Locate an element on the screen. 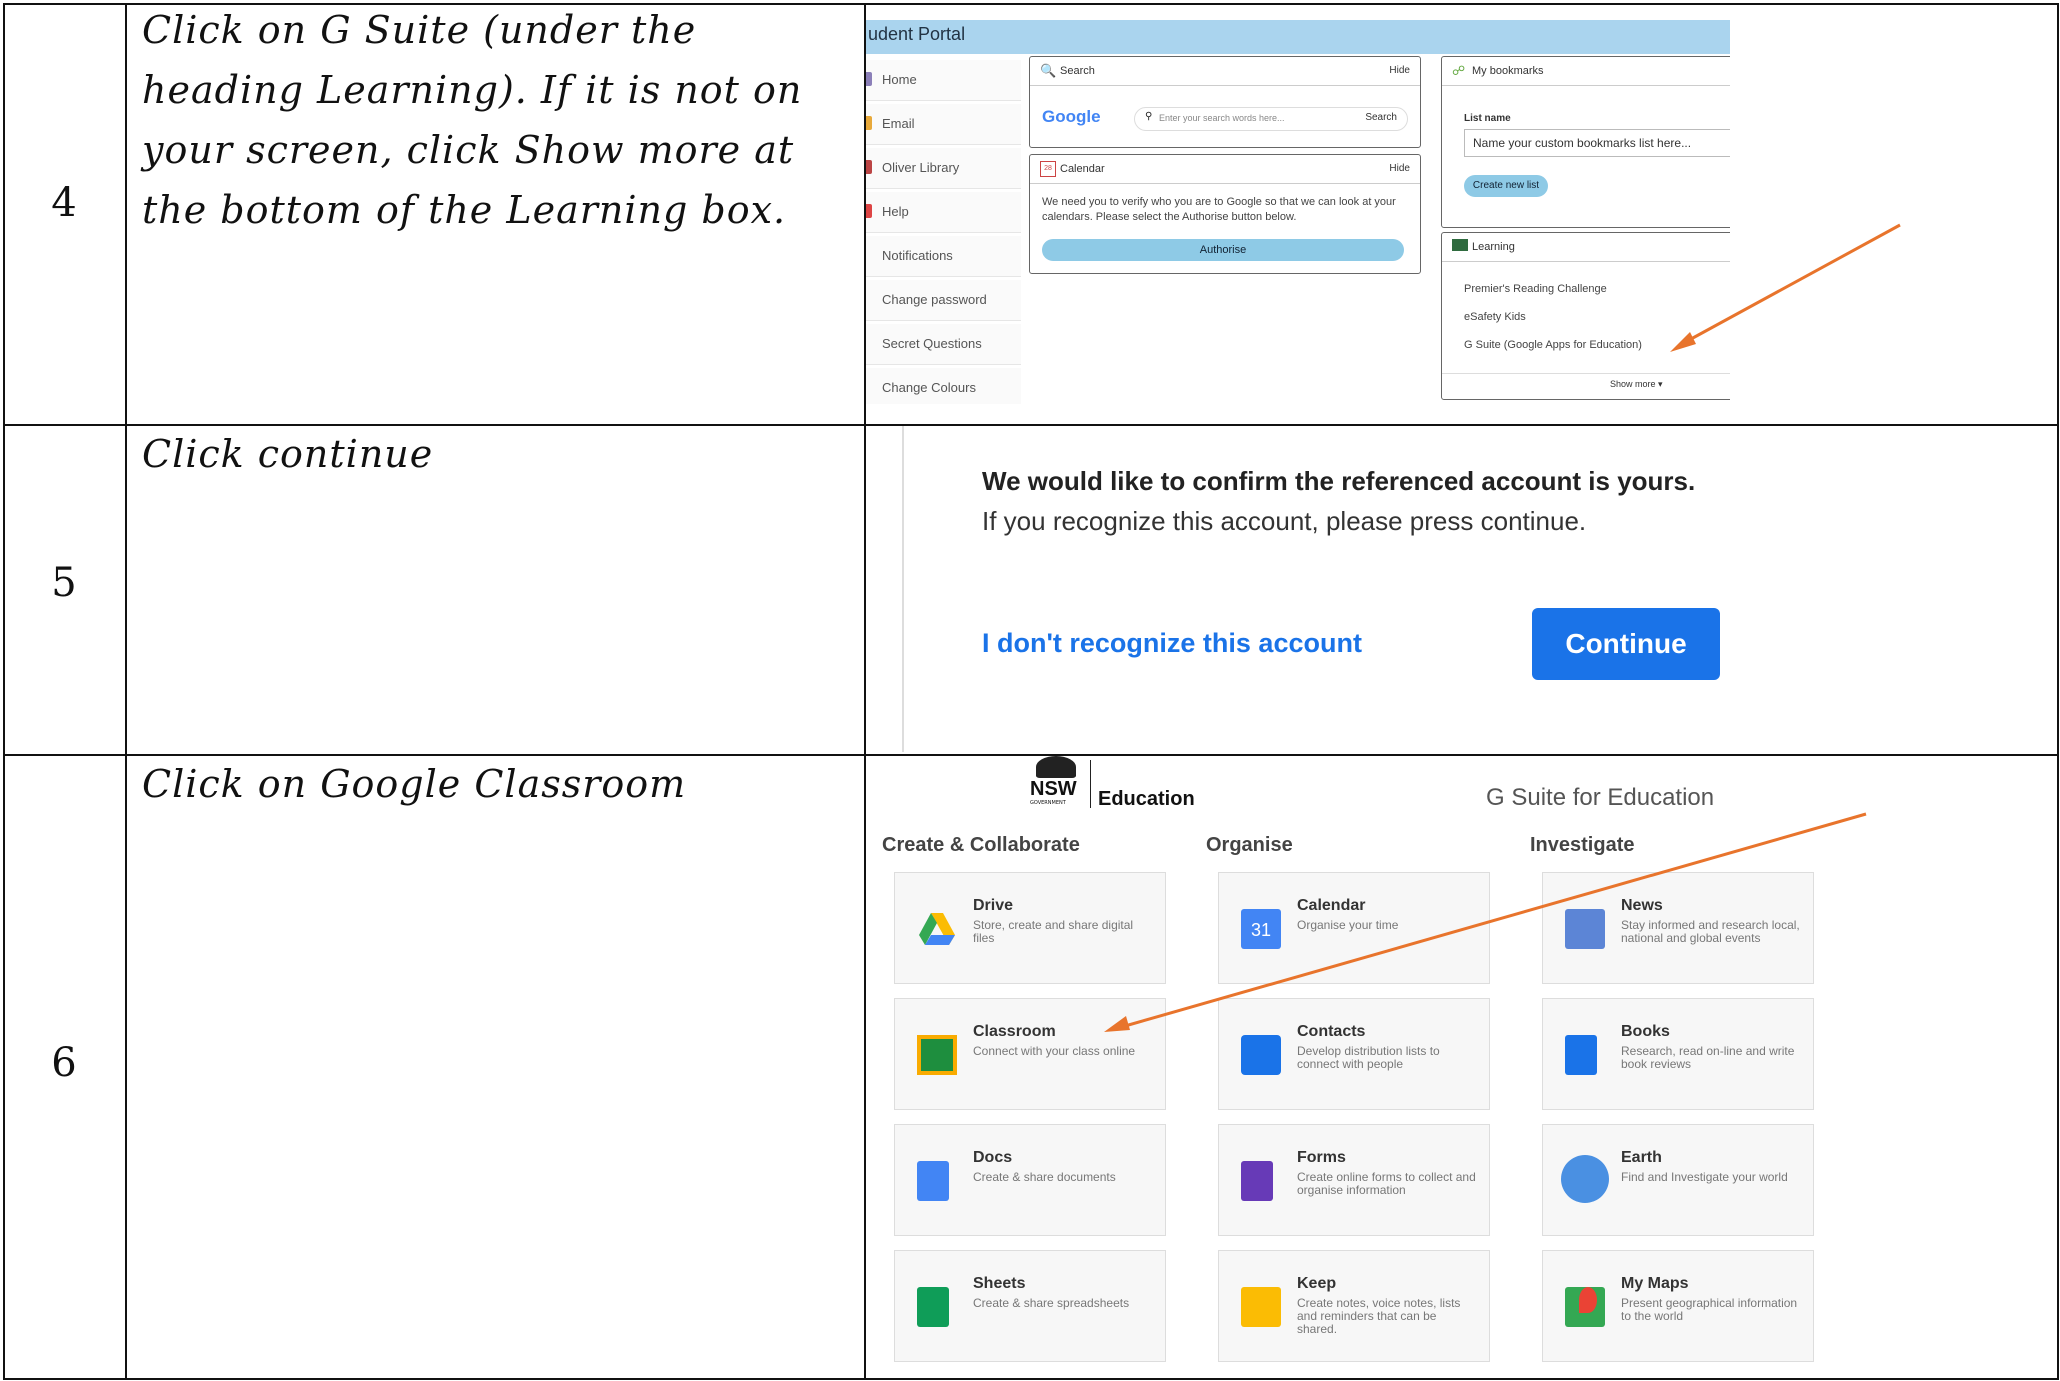 Image resolution: width=2060 pixels, height=1381 pixels. google-logo: Google is located at coordinates (1071, 116).